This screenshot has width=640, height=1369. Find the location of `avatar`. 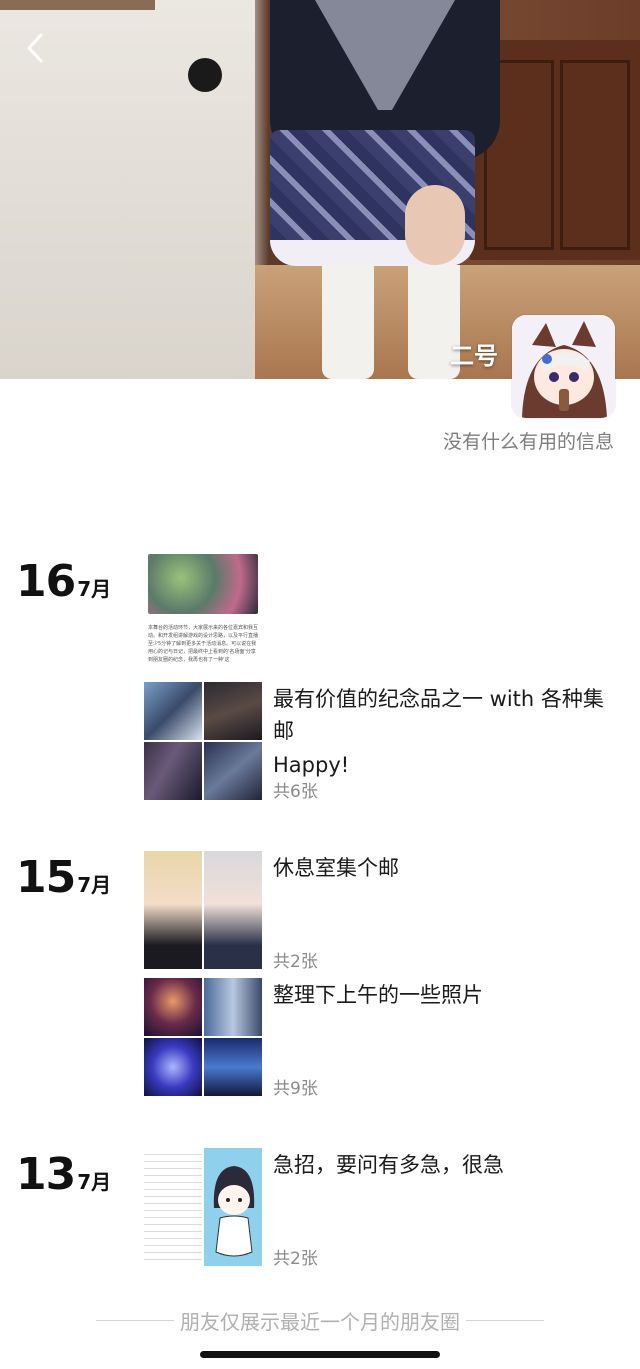

avatar is located at coordinates (563, 366).